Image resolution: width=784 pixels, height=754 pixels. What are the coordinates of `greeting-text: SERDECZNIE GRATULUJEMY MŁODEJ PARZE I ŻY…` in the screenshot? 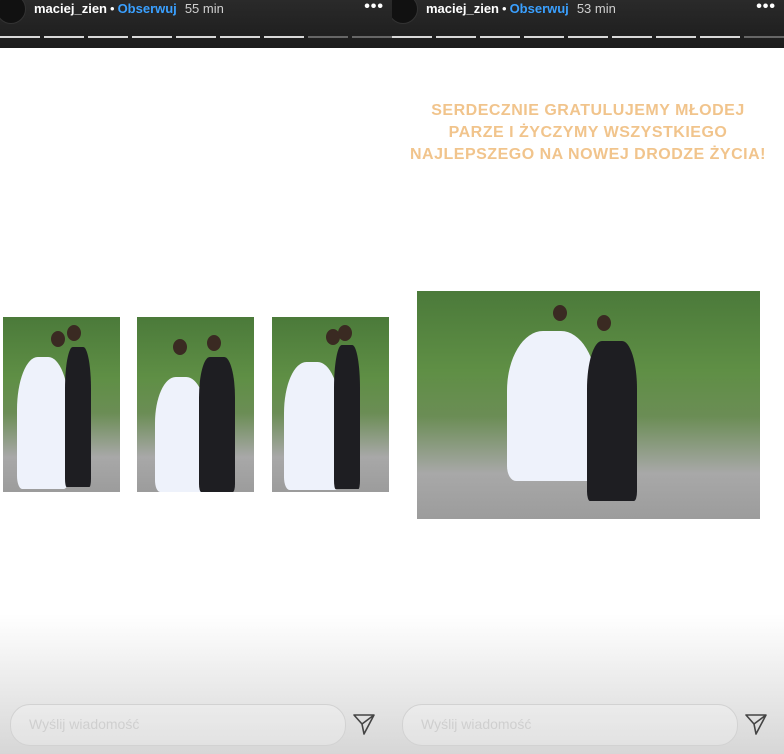 It's located at (588, 133).